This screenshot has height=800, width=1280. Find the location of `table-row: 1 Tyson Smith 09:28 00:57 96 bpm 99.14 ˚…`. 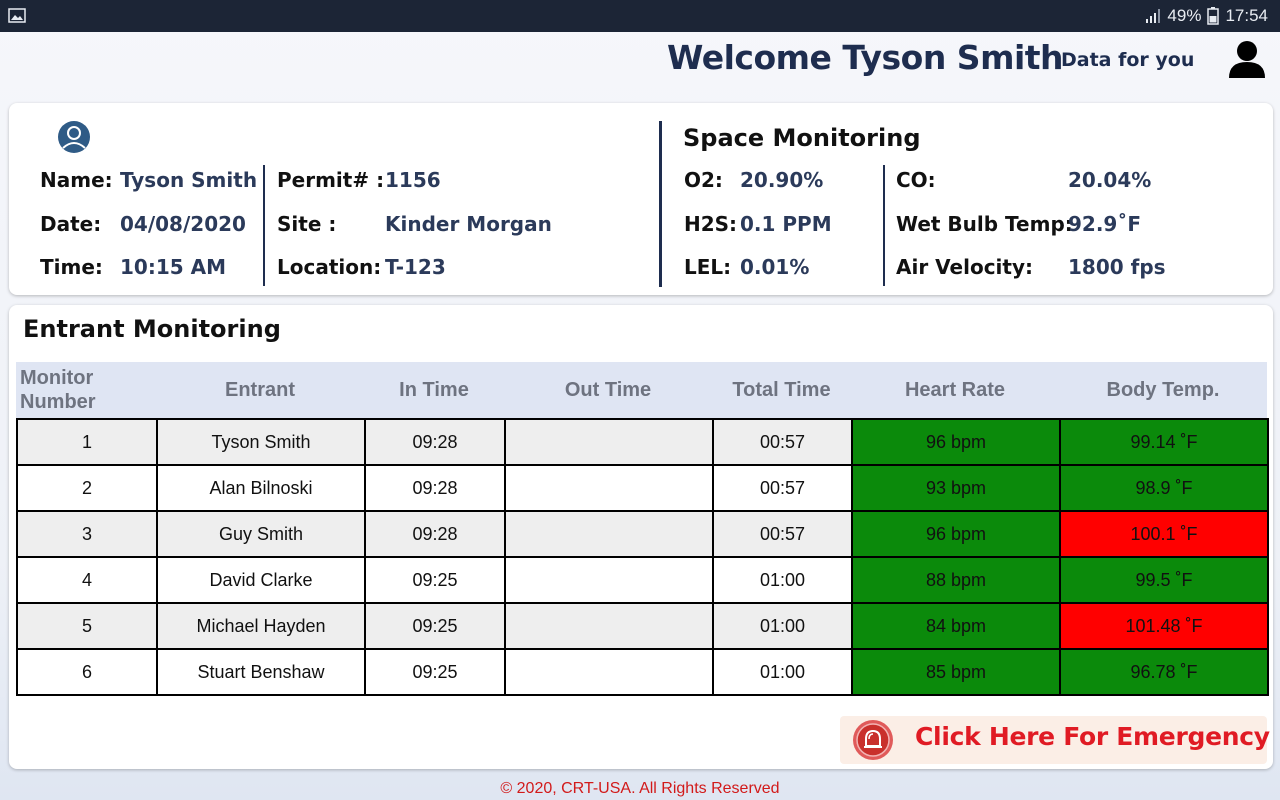

table-row: 1 Tyson Smith 09:28 00:57 96 bpm 99.14 ˚… is located at coordinates (642, 442).